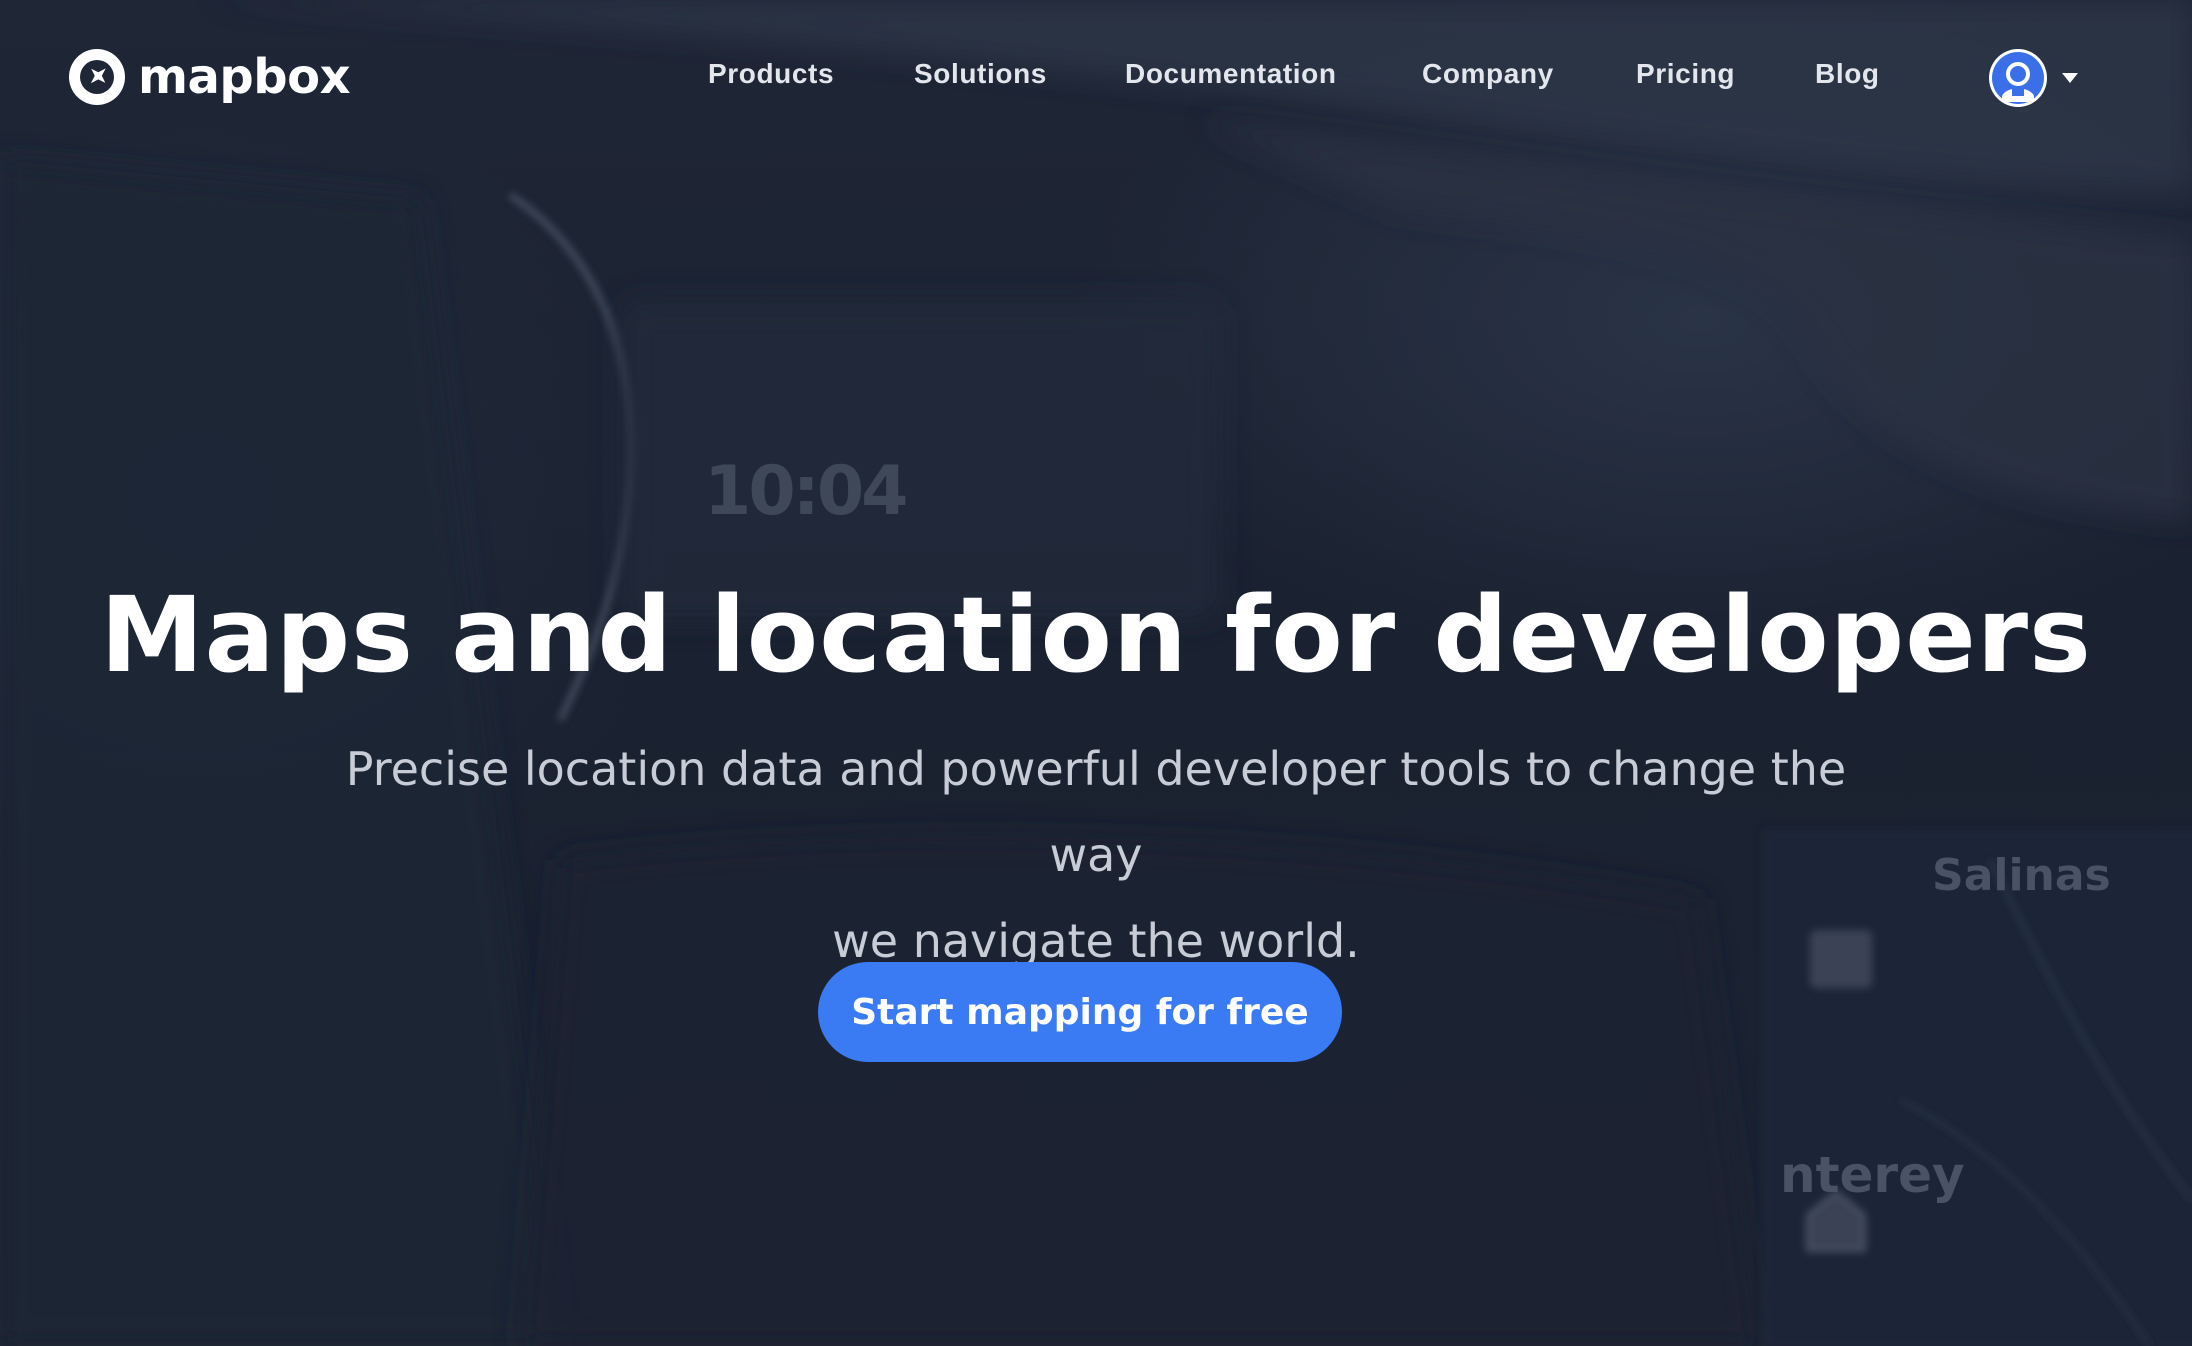  I want to click on mapbox-logo: mapbox, so click(209, 77).